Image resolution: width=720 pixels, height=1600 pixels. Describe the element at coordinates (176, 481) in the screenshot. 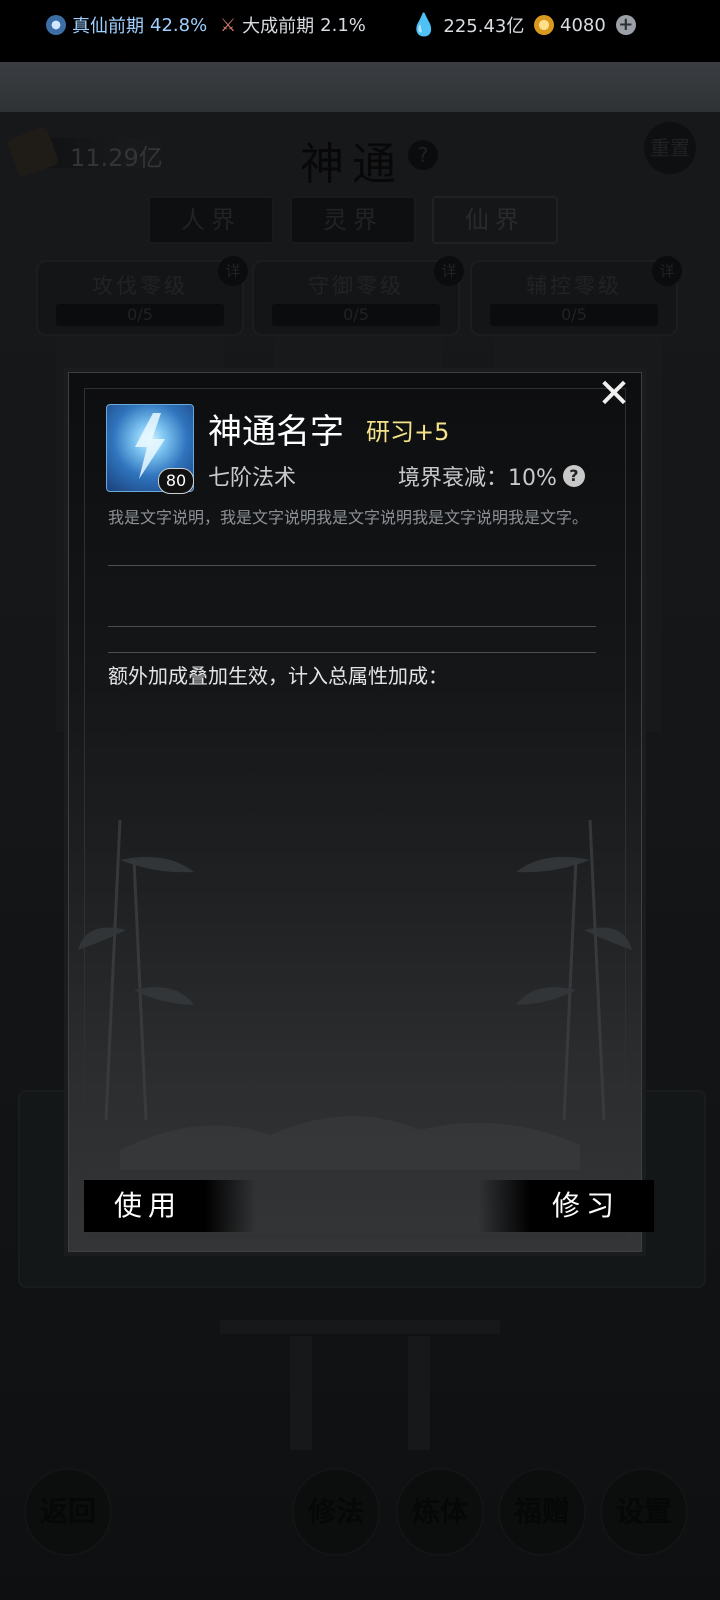

I see `skill-level-badge: 80` at that location.